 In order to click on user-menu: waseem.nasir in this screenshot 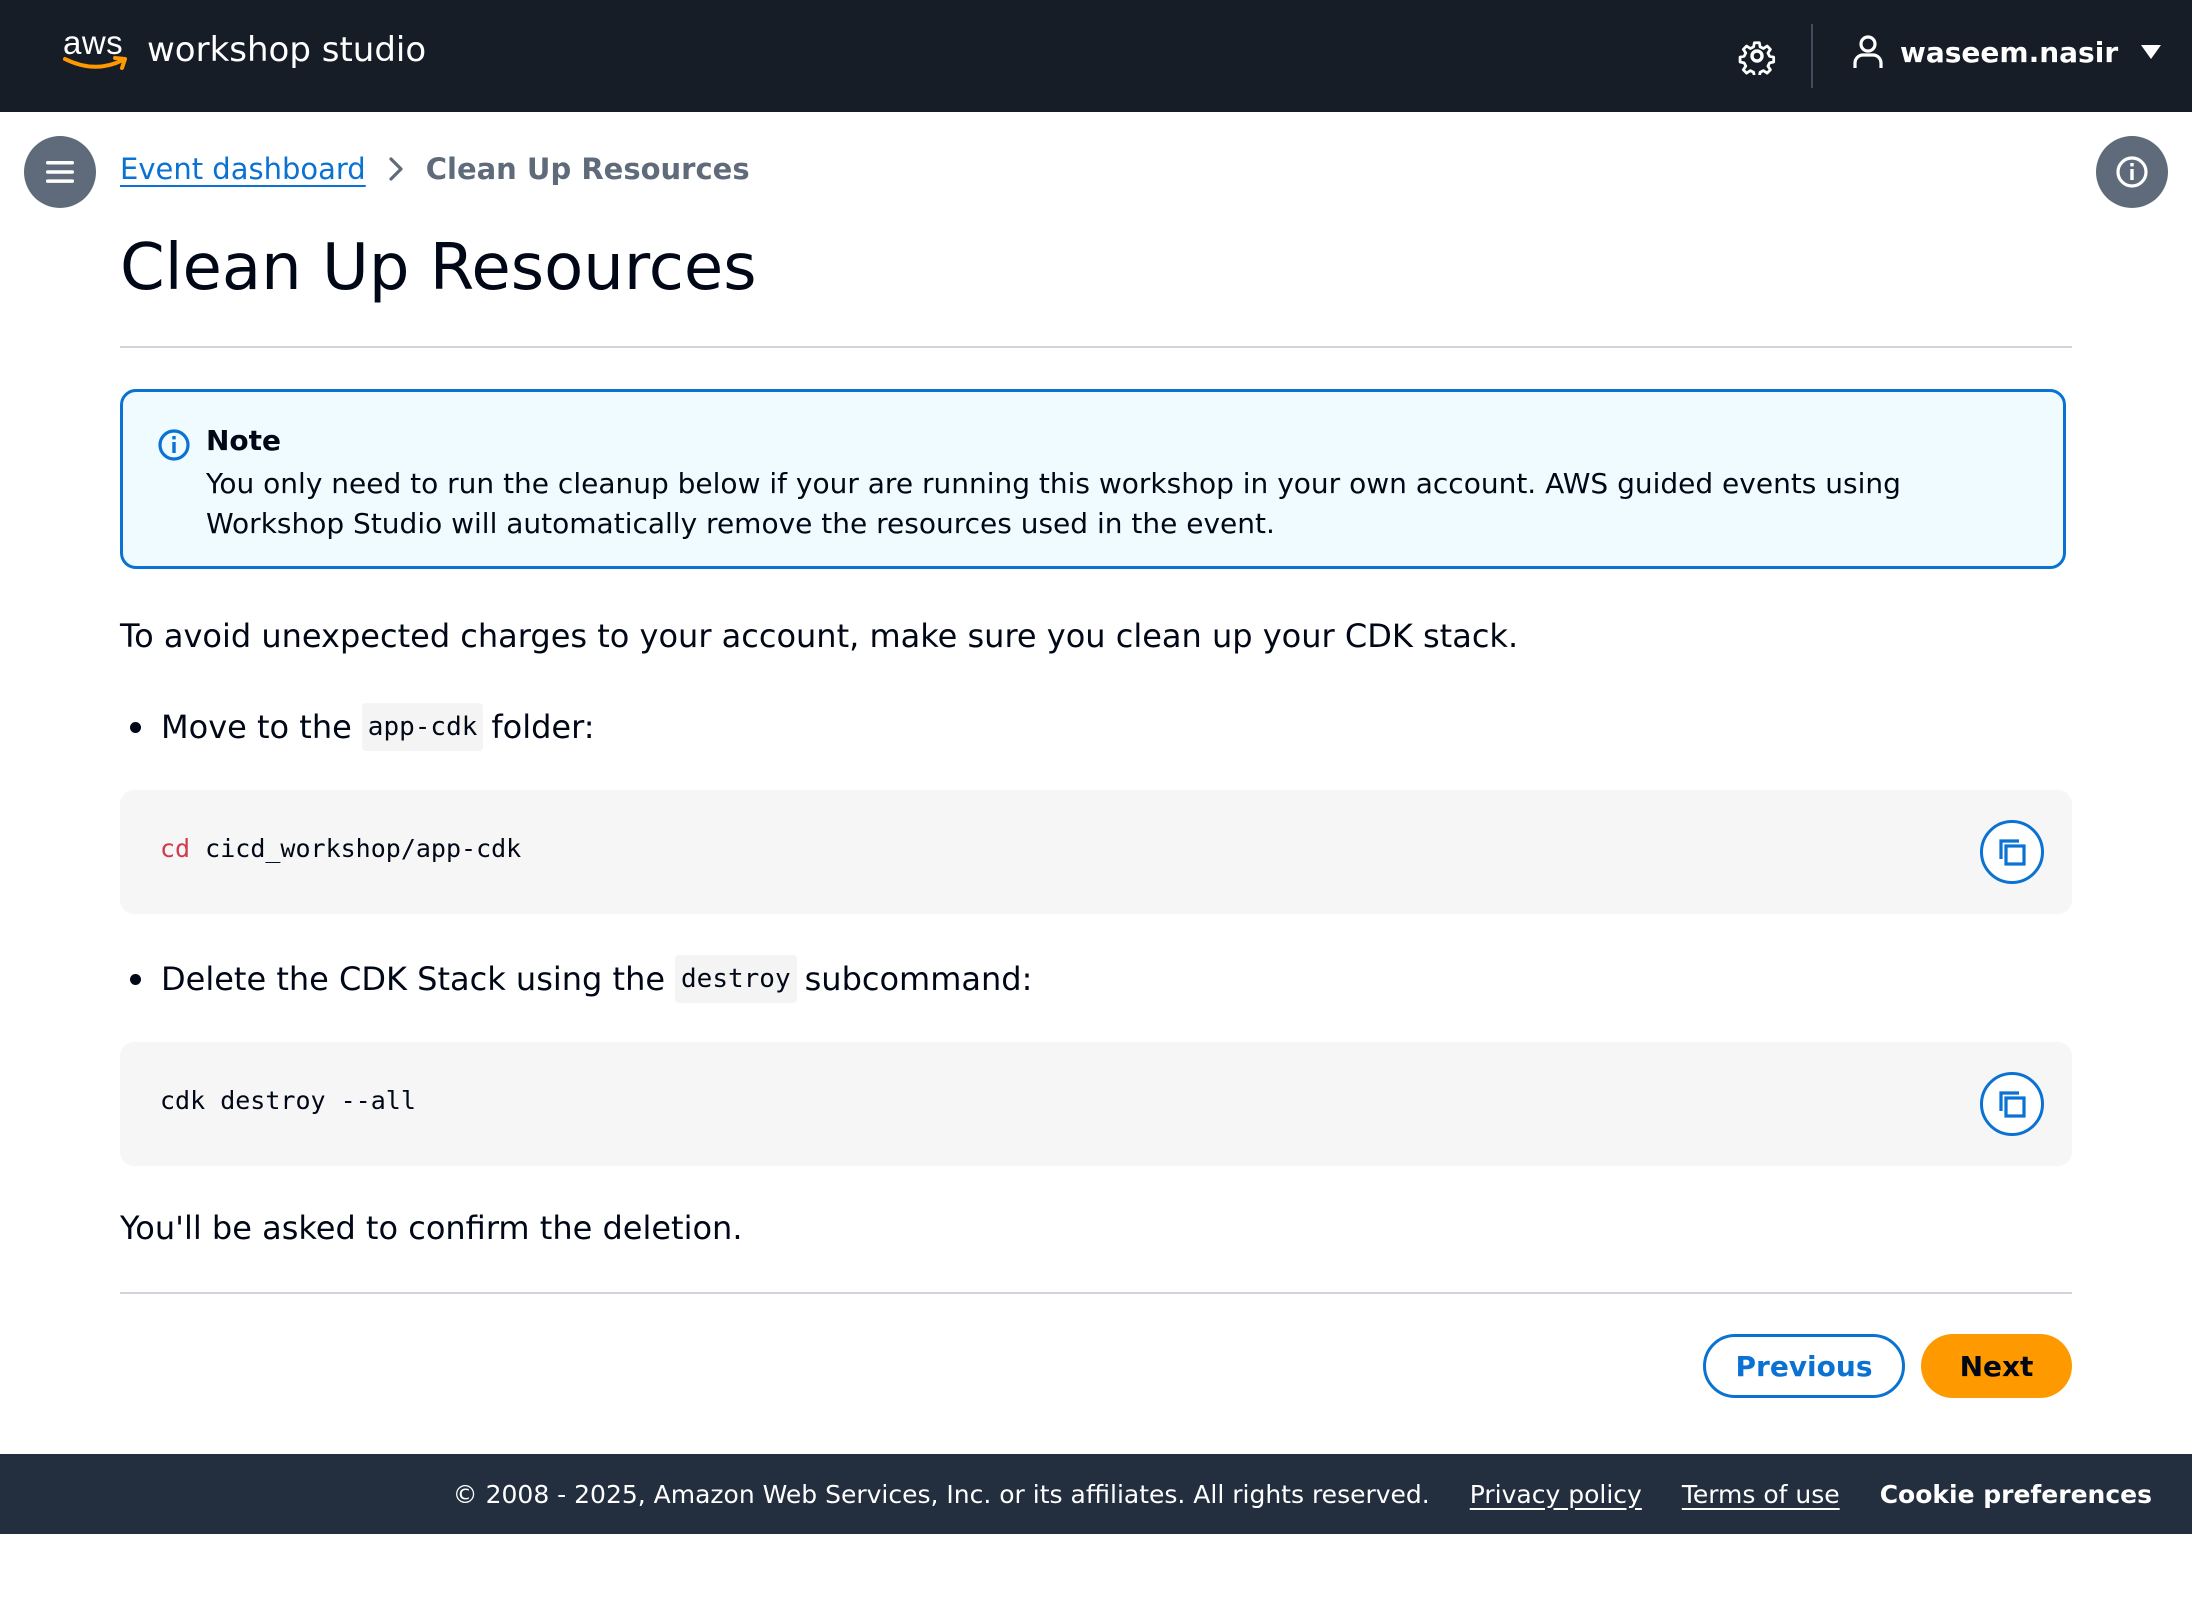, I will do `click(2007, 52)`.